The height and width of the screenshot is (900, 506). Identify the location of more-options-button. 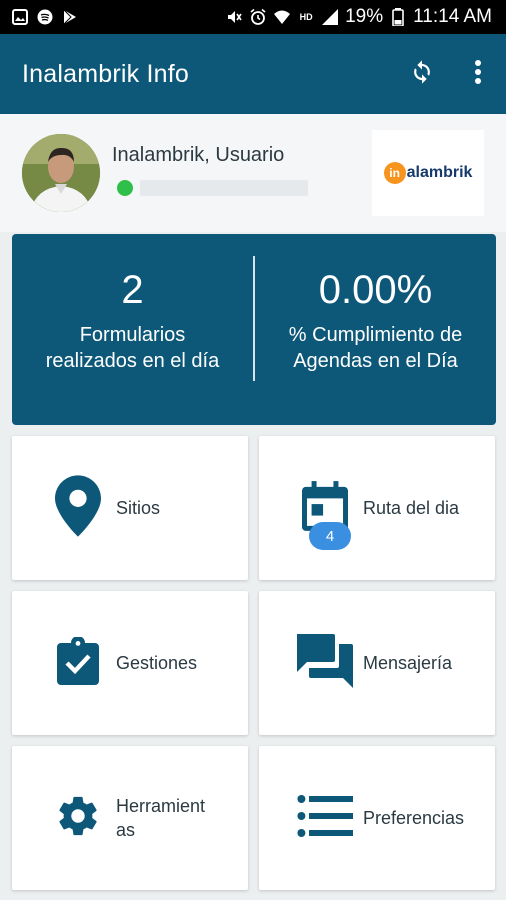
(478, 74).